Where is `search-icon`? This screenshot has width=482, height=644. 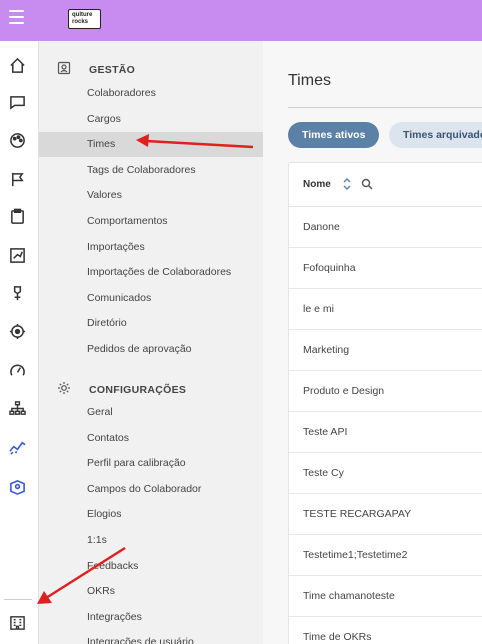 search-icon is located at coordinates (367, 184).